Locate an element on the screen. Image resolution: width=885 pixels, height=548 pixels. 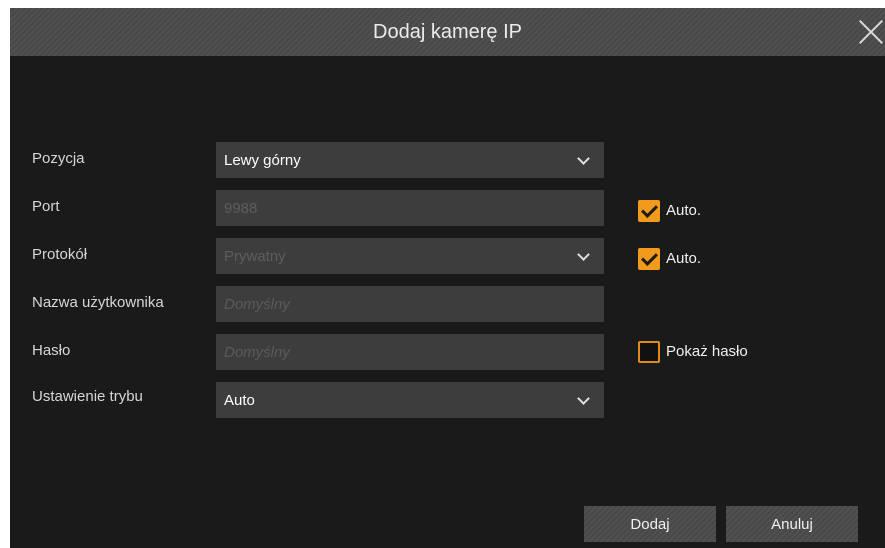
add-button: Dodaj is located at coordinates (650, 524).